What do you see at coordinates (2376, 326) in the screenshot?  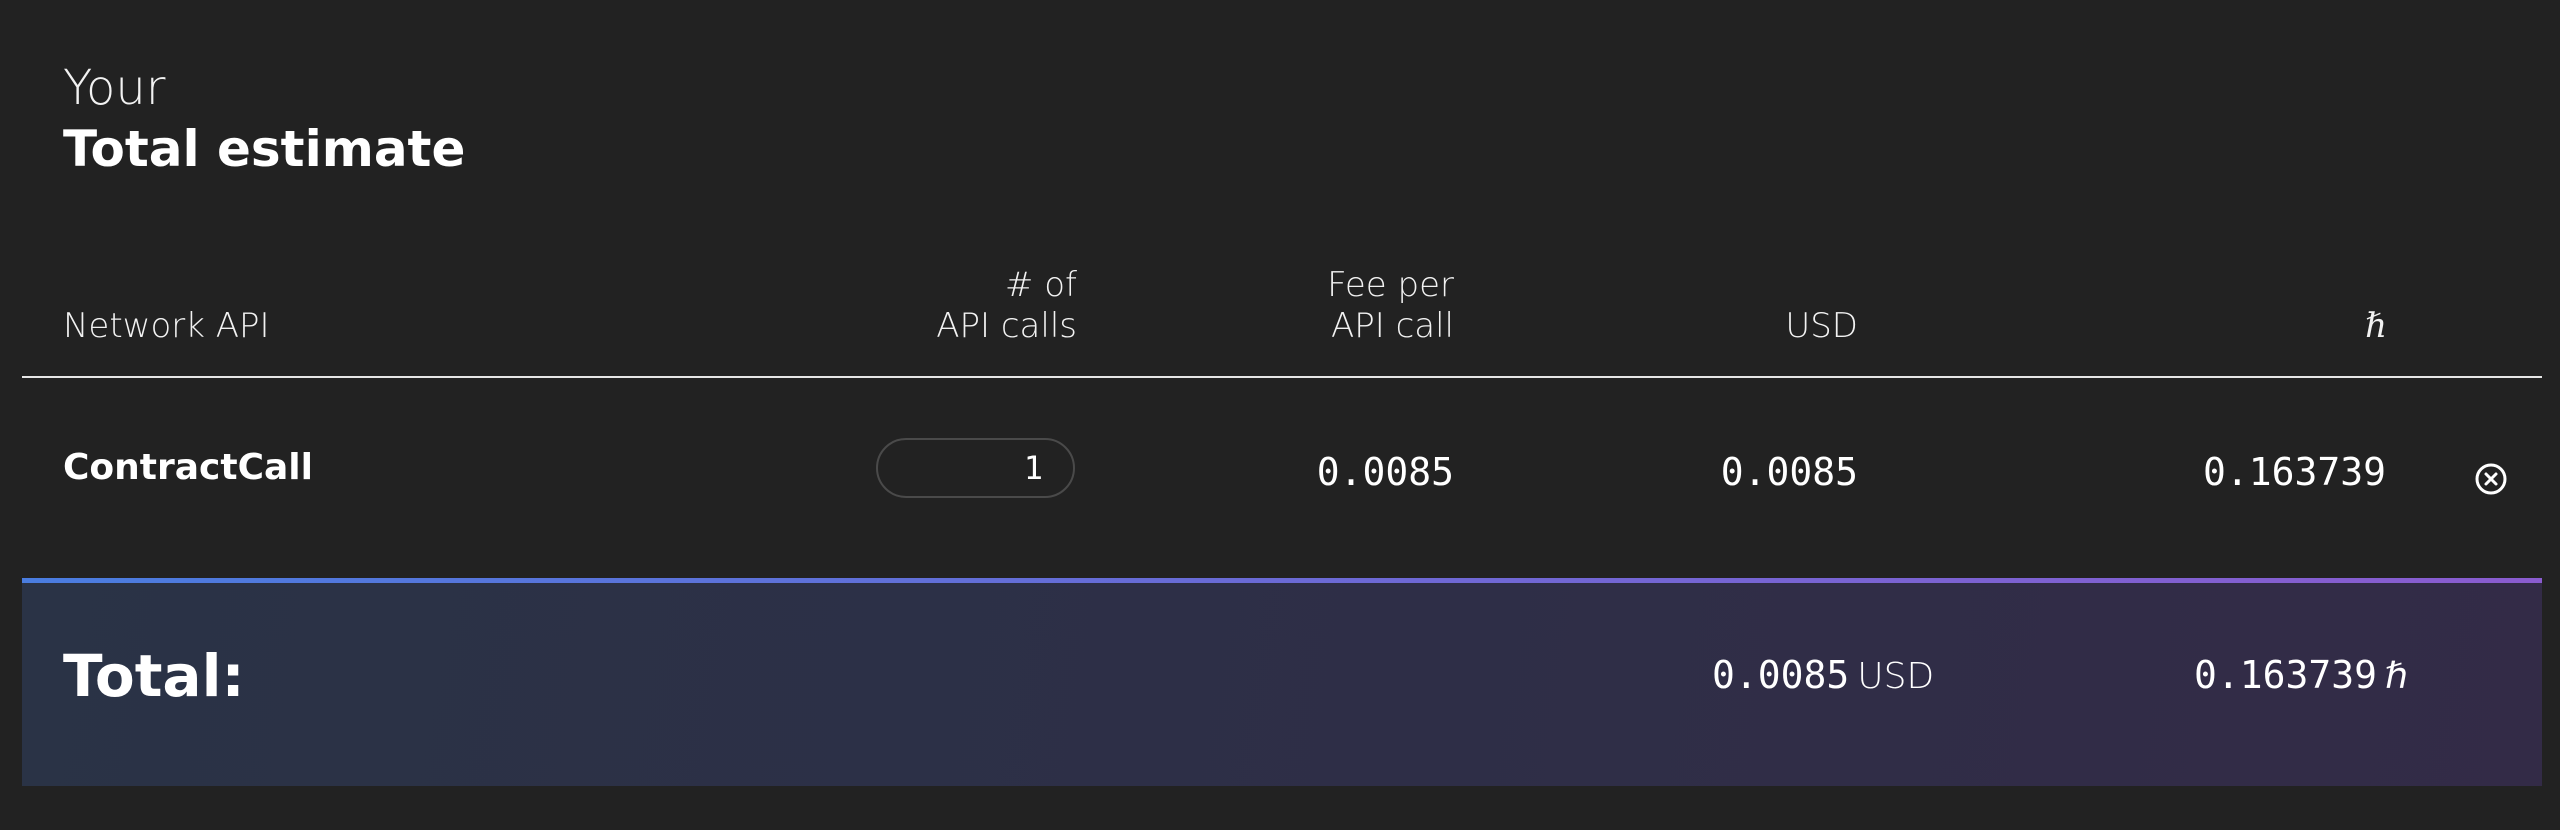 I see `header-hbar: ℏ` at bounding box center [2376, 326].